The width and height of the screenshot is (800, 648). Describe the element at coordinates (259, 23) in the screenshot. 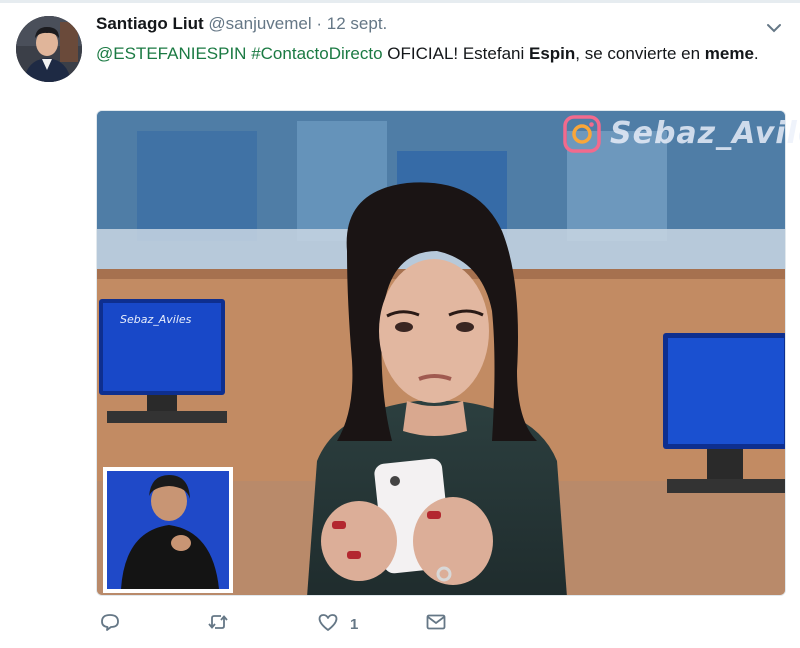

I see `author-handle: @sanjuvemel` at that location.